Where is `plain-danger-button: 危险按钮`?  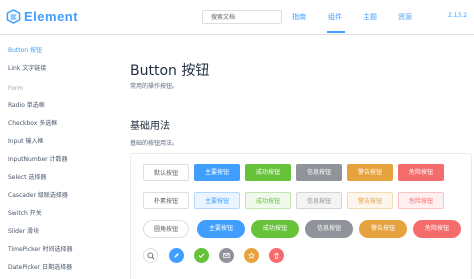 plain-danger-button: 危险按钮 is located at coordinates (421, 200).